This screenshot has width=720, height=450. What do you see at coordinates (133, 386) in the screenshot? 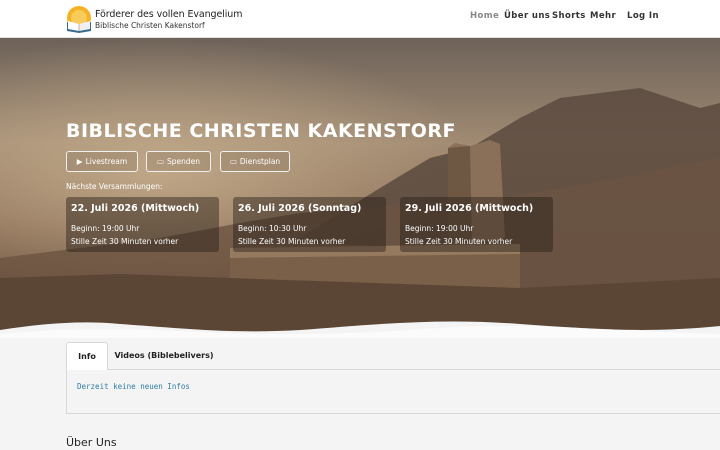
I see `no-news-text: Derzeit keine neuen Infos` at bounding box center [133, 386].